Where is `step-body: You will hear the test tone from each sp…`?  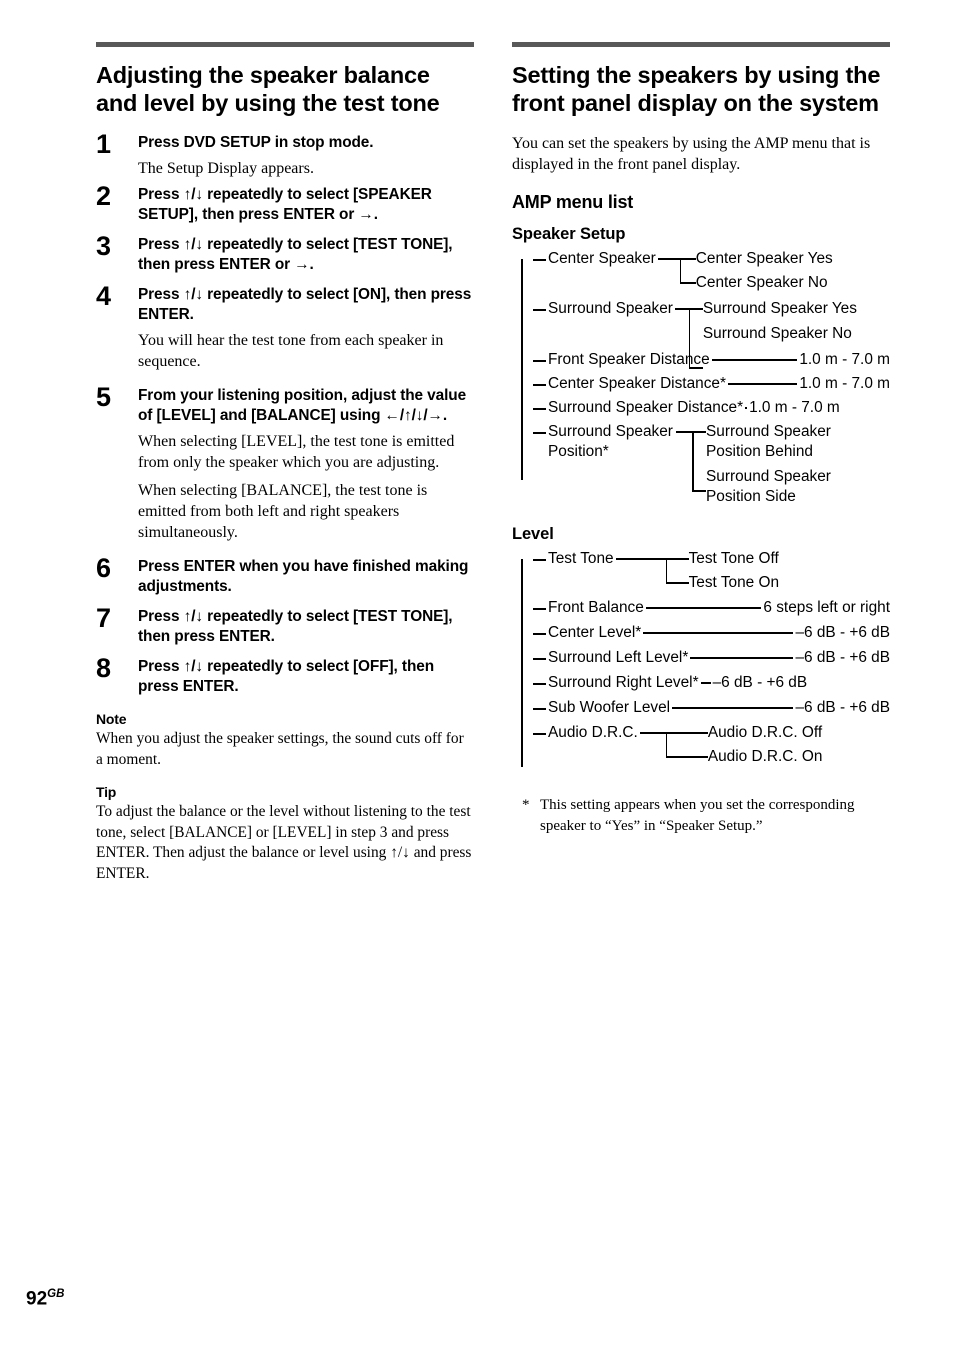 step-body: You will hear the test tone from each sp… is located at coordinates (291, 351).